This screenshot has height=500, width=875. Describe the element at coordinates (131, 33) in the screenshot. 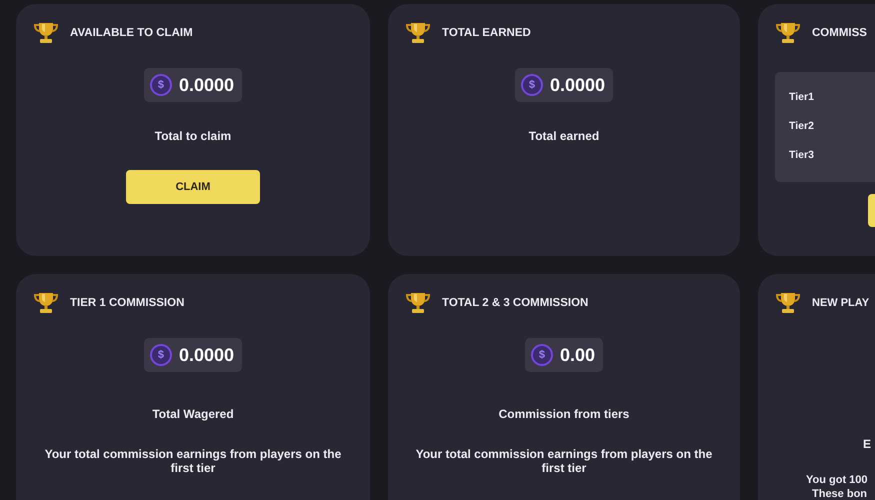

I see `card-title: AVAILABLE TO CLAIM` at that location.